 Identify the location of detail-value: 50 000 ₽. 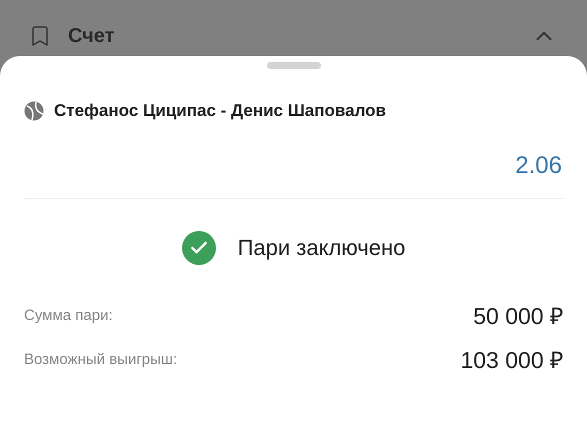
(518, 316).